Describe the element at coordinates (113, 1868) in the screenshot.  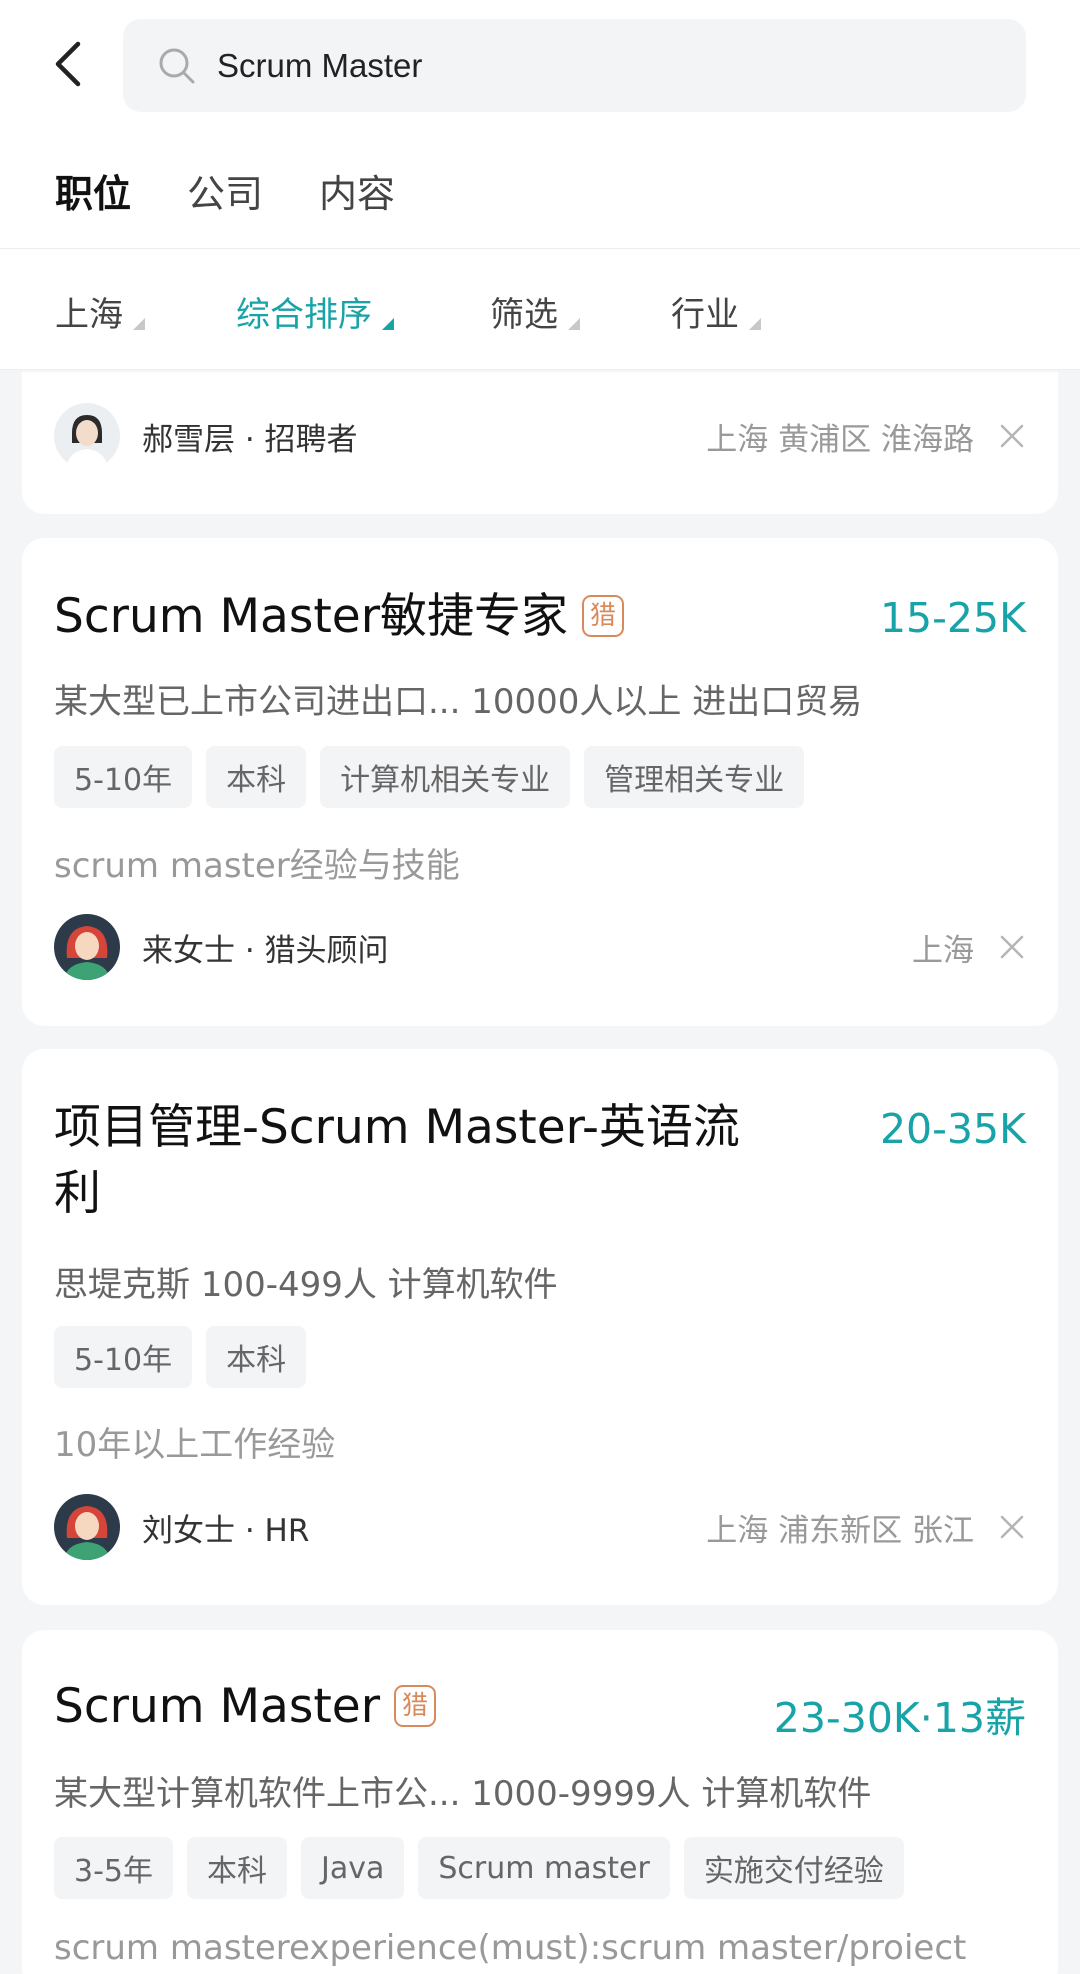
I see `tag: 3-5年` at that location.